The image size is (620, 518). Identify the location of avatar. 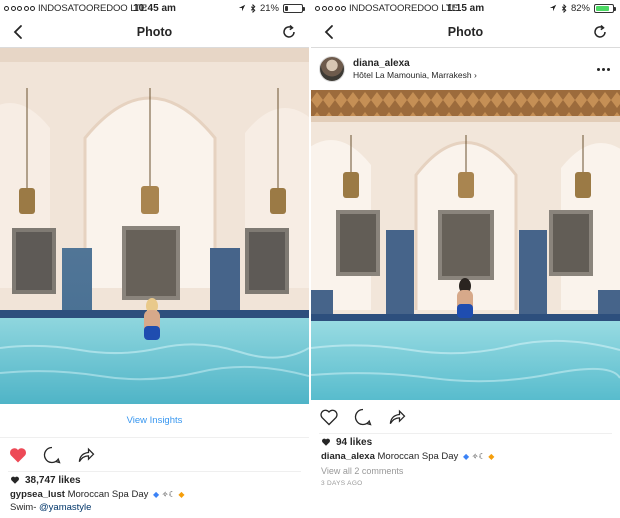
(332, 69).